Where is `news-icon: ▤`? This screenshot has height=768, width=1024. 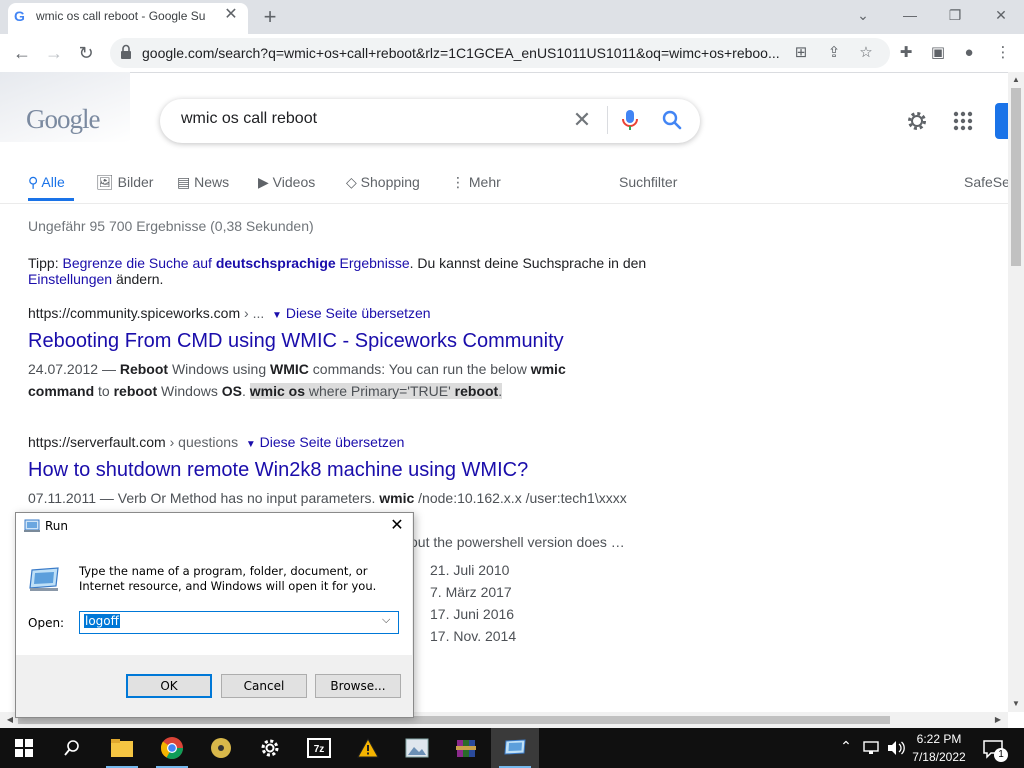 news-icon: ▤ is located at coordinates (184, 182).